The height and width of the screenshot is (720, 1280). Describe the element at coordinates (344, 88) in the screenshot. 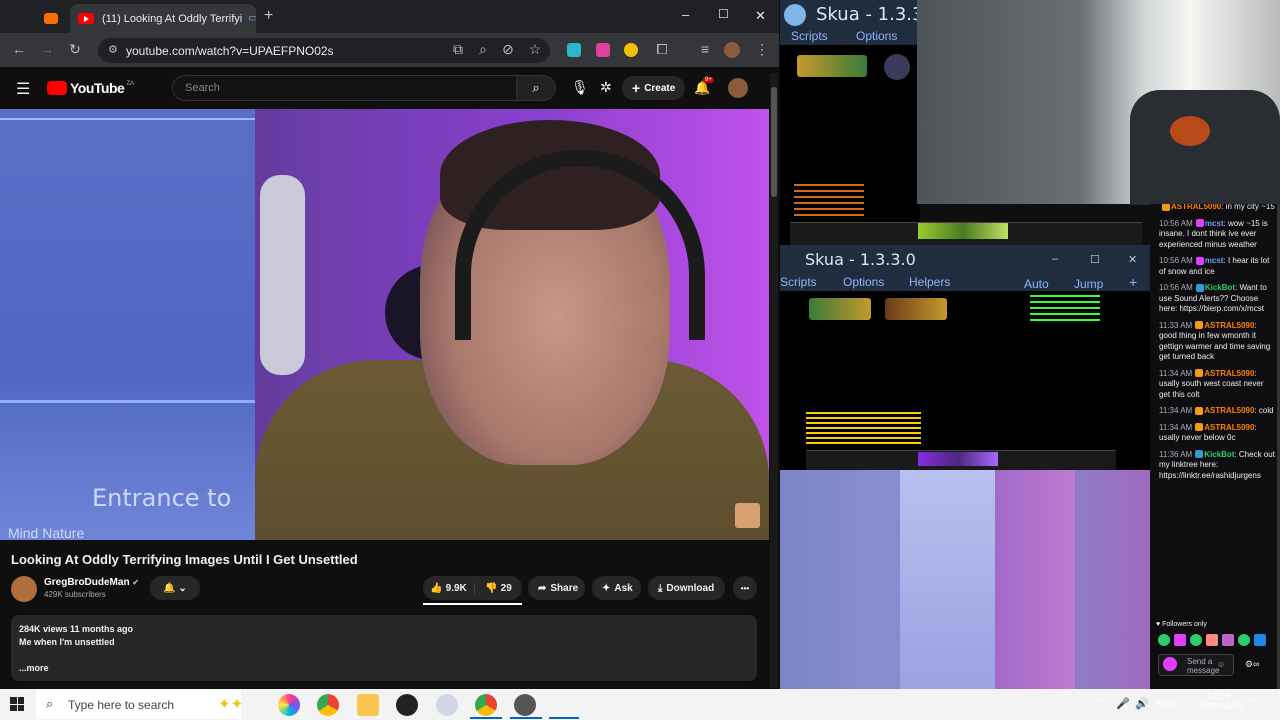

I see `youtube-search-input: Search` at that location.